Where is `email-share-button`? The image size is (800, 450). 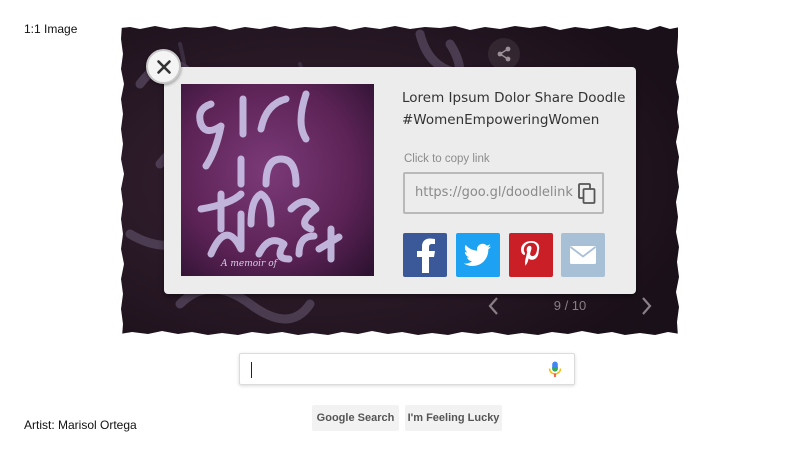 email-share-button is located at coordinates (583, 255).